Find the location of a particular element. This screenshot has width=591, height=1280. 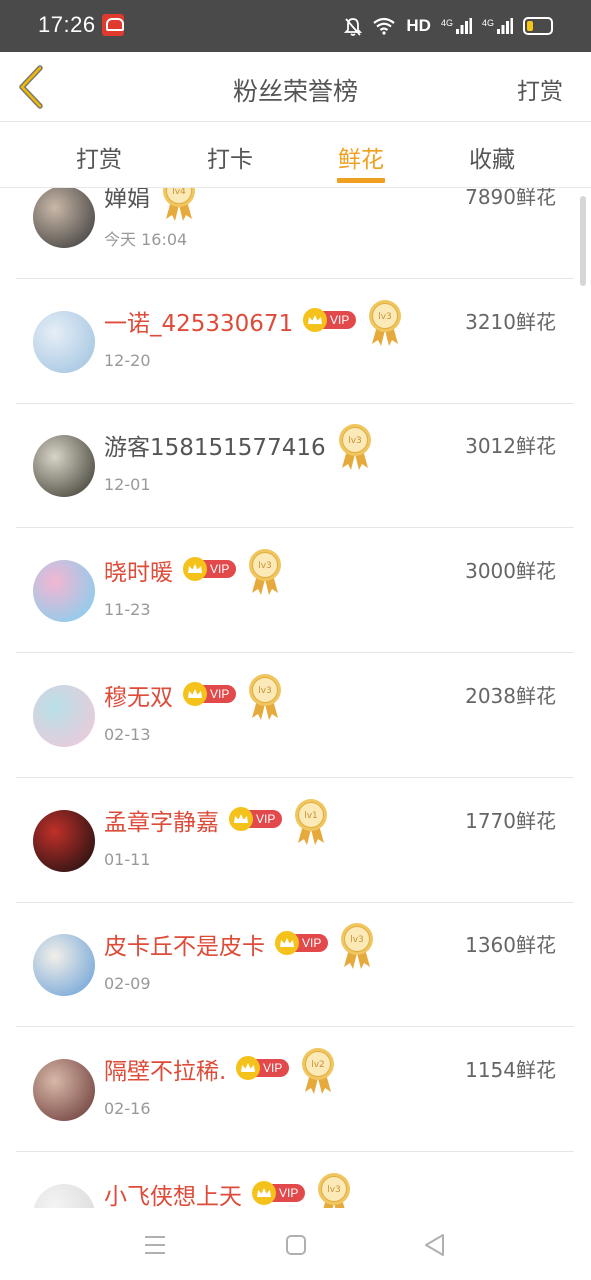

signal-2-label: 4G is located at coordinates (487, 23).